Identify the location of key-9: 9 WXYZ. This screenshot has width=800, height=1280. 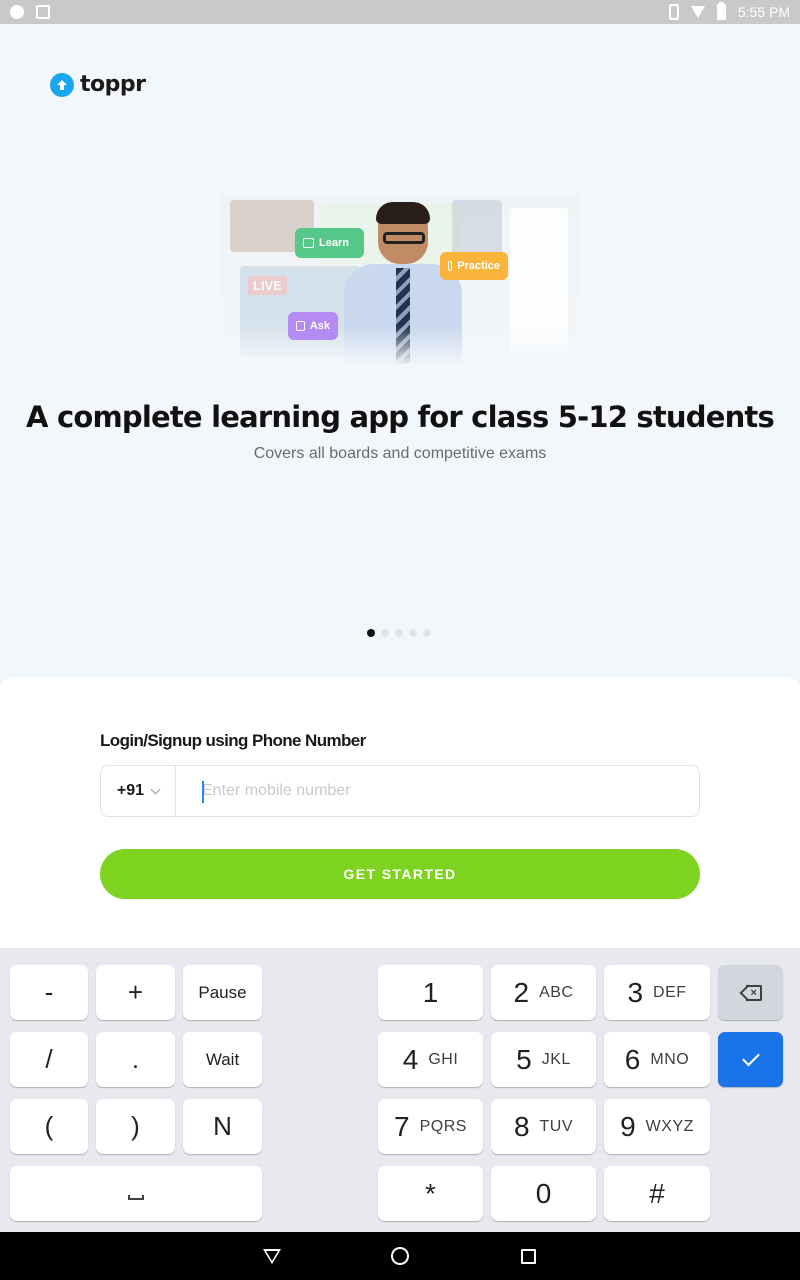
(657, 1126).